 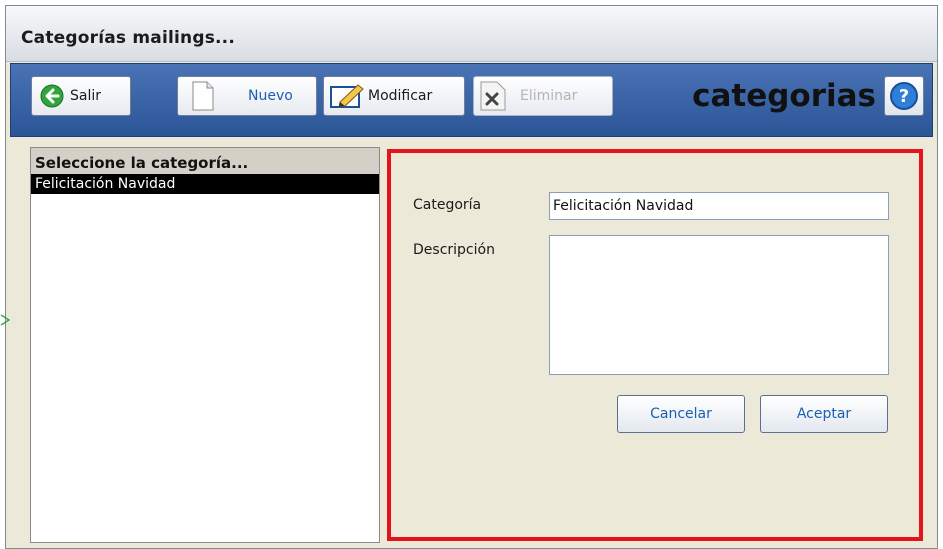 I want to click on eliminar-button: Eliminar, so click(x=543, y=96).